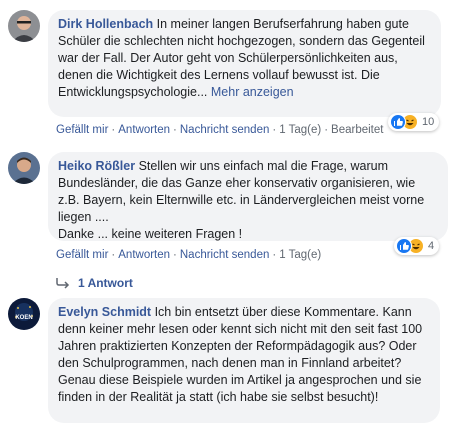 The image size is (456, 423). What do you see at coordinates (252, 92) in the screenshot?
I see `show-more-link: Mehr anzeigen` at bounding box center [252, 92].